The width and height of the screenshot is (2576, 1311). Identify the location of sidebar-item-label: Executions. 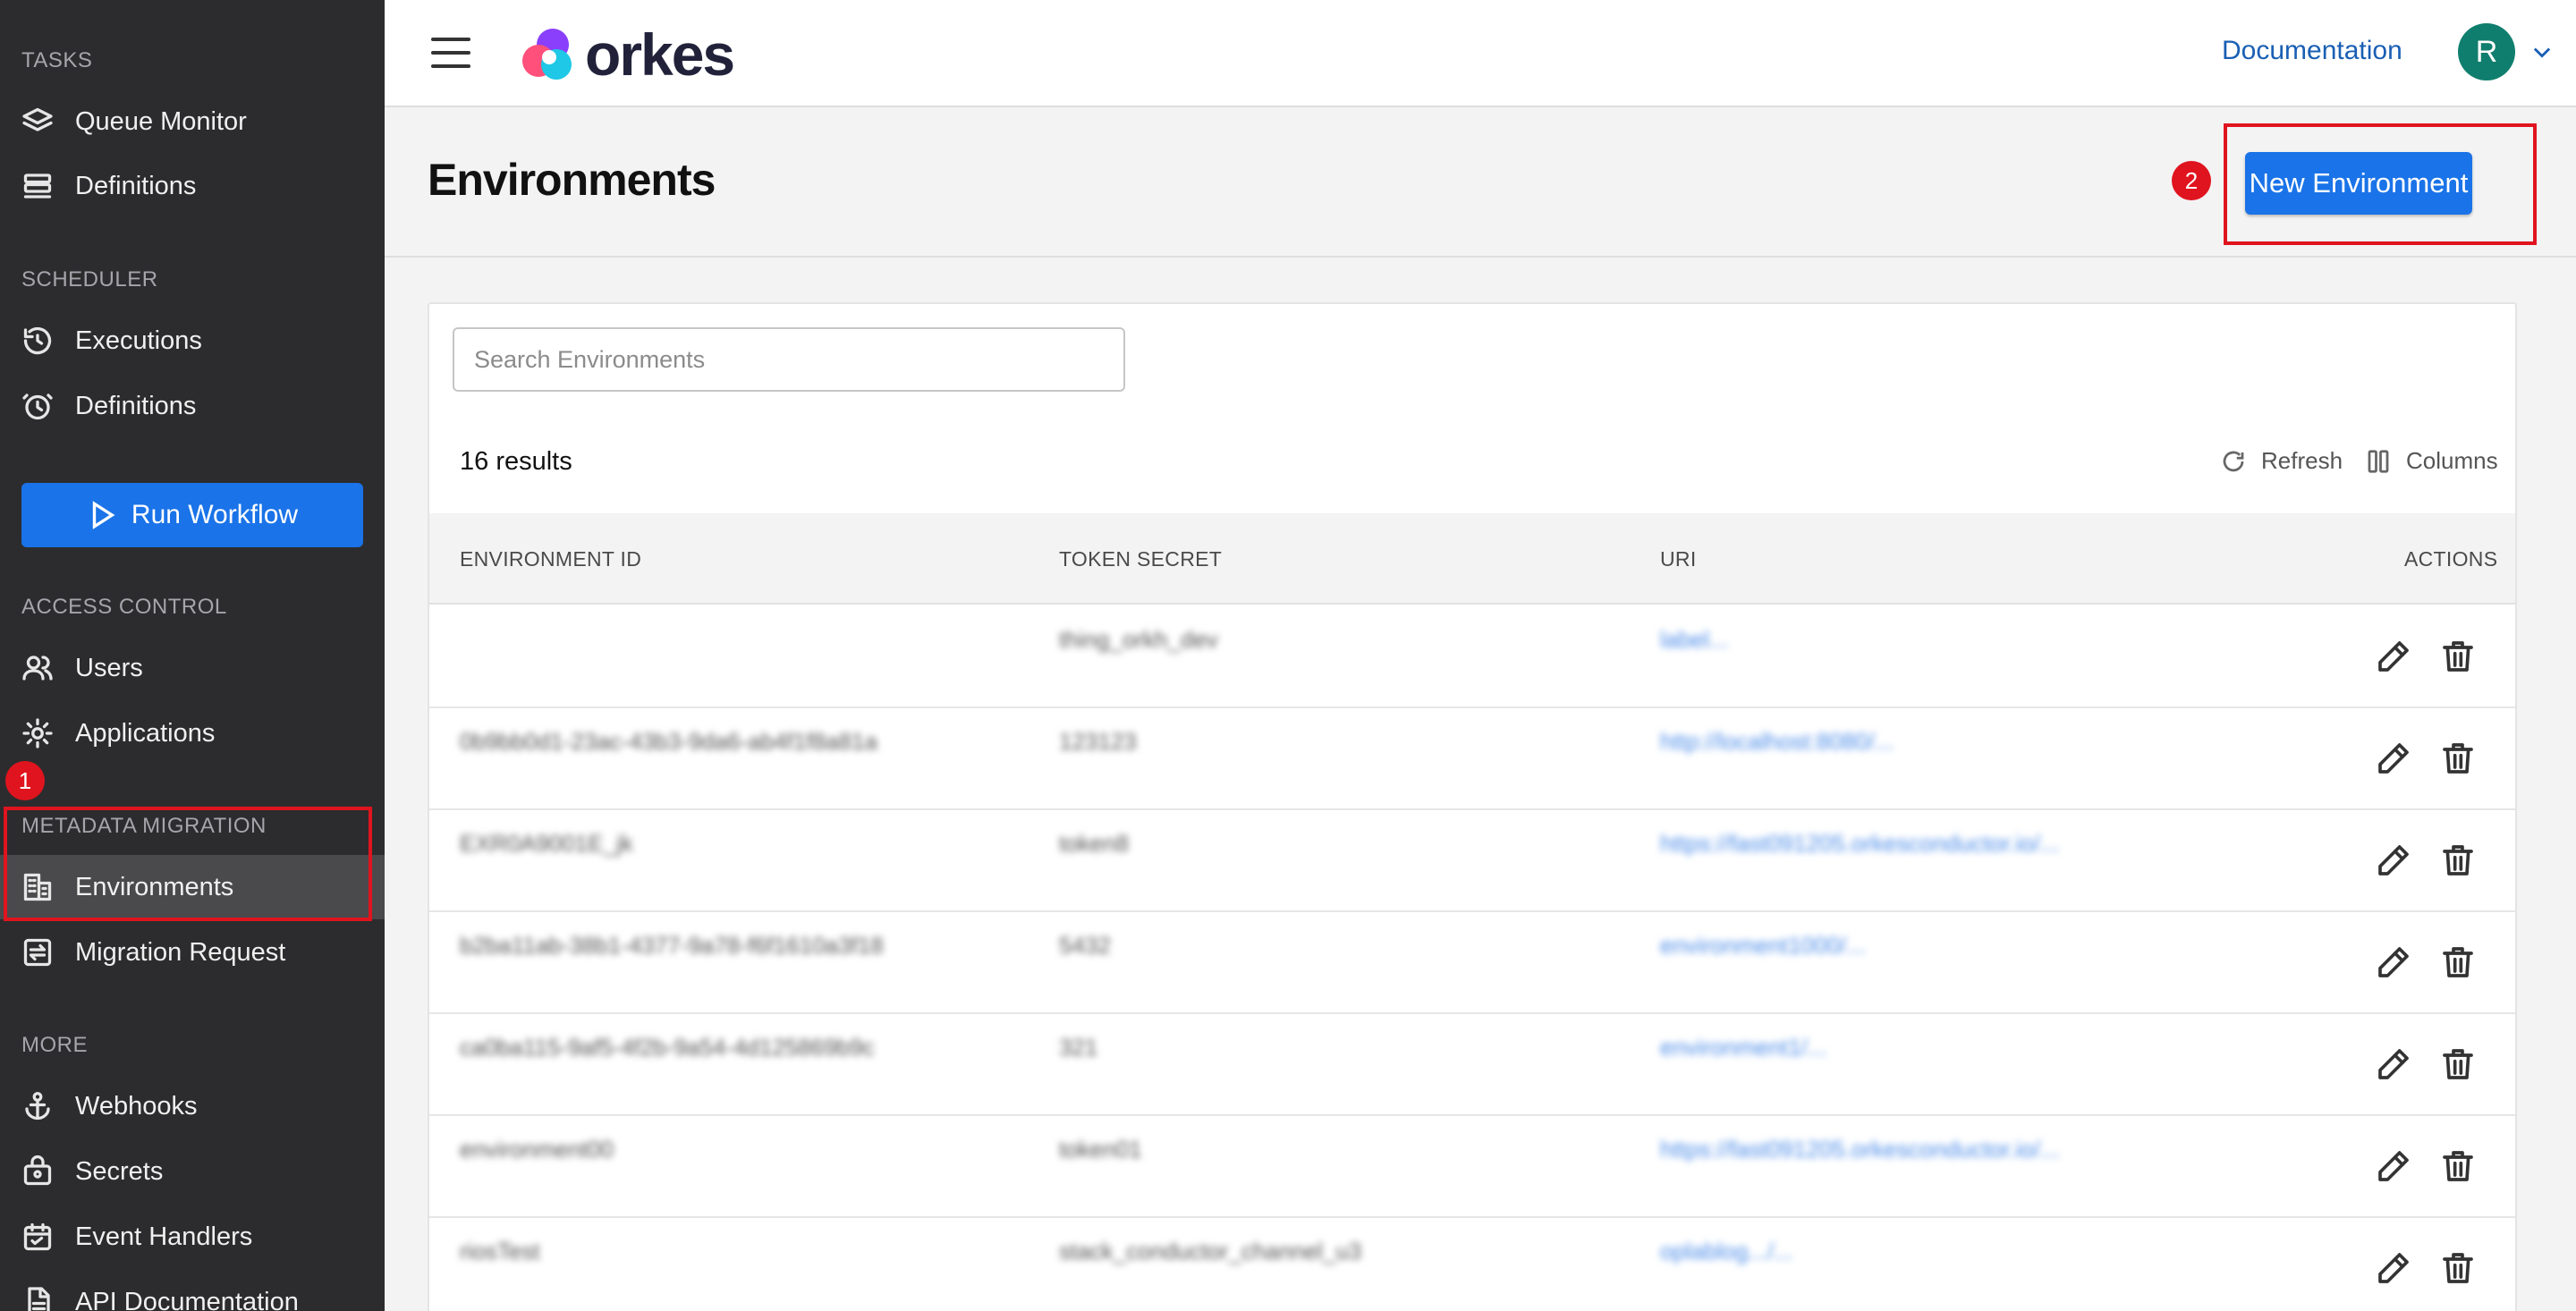
(138, 340).